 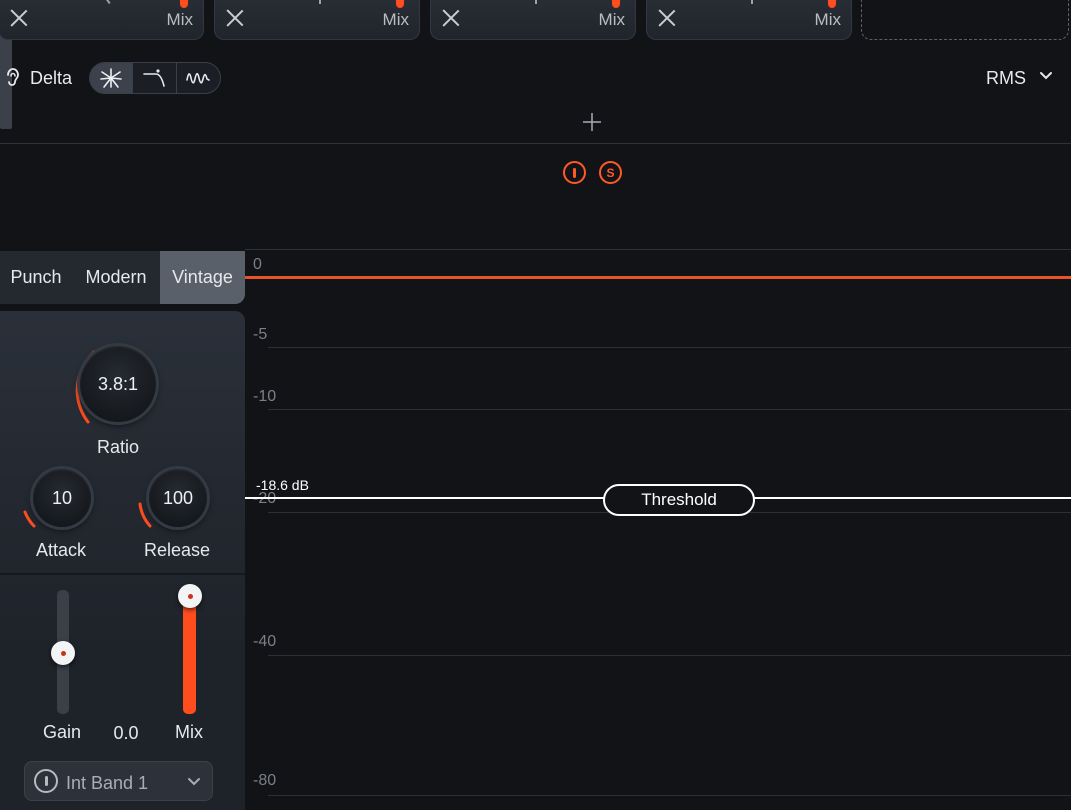 What do you see at coordinates (592, 122) in the screenshot?
I see `plus-icon` at bounding box center [592, 122].